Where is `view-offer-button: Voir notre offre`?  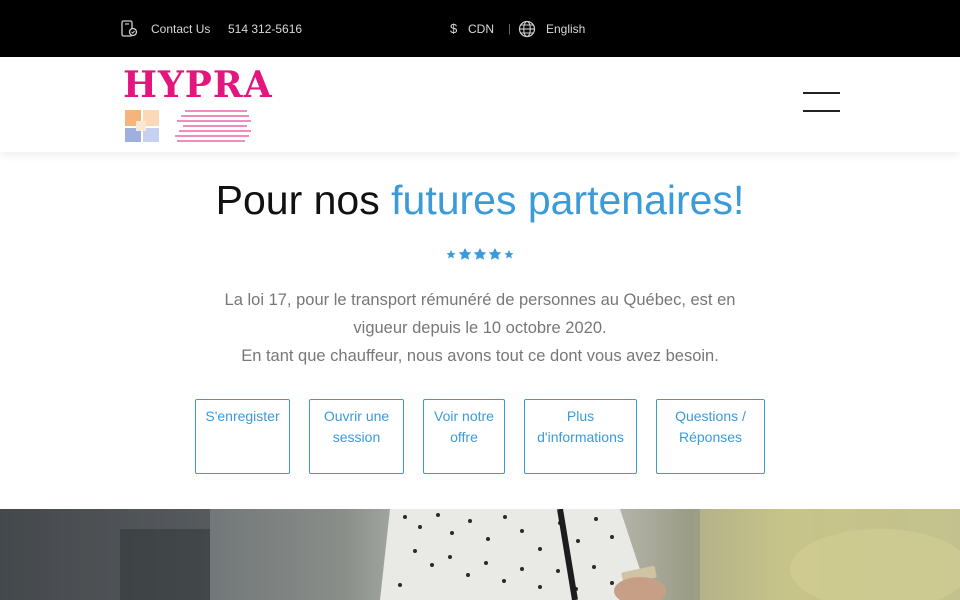 view-offer-button: Voir notre offre is located at coordinates (464, 436).